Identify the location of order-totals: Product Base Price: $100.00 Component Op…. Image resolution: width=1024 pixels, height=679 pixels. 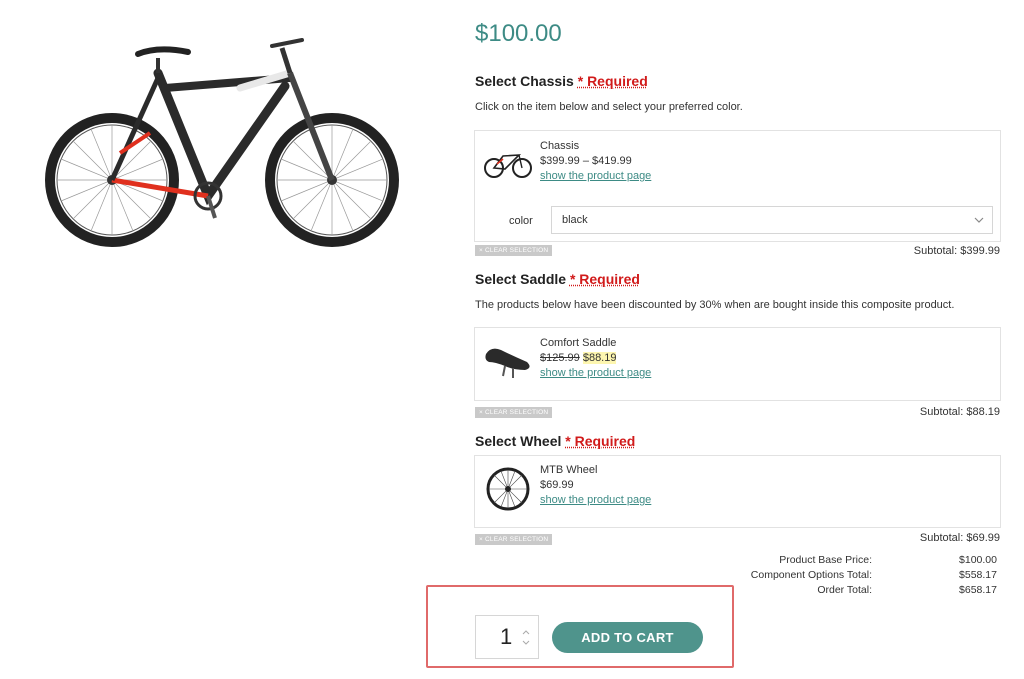
(850, 576).